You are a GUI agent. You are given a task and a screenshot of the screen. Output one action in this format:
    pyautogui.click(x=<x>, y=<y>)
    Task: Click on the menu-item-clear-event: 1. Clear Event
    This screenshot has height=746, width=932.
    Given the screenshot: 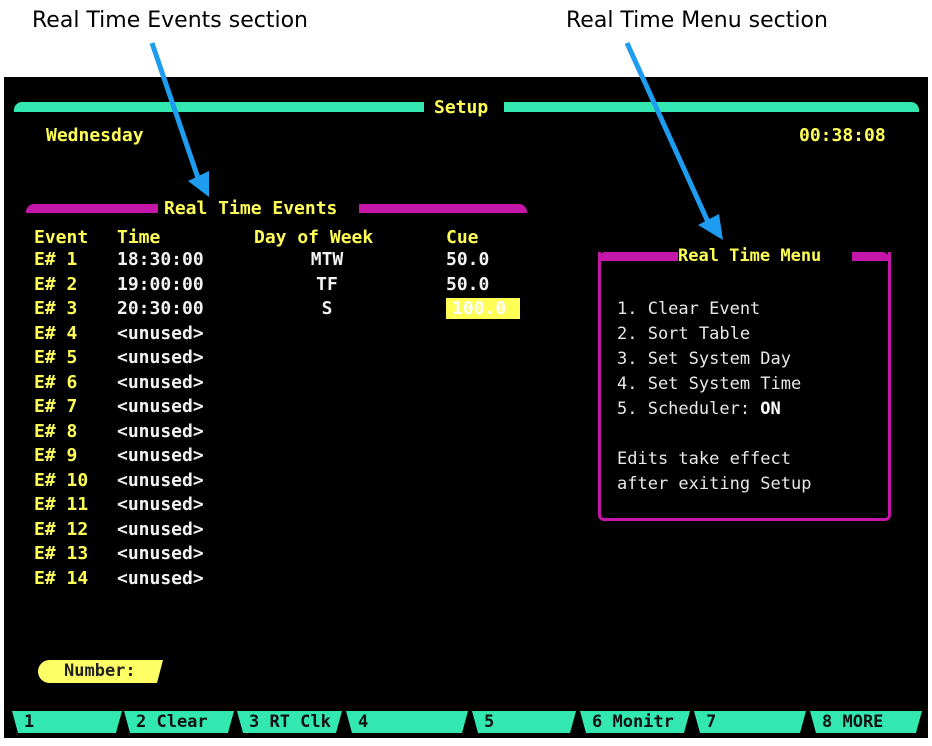 What is the action you would take?
    pyautogui.click(x=714, y=309)
    